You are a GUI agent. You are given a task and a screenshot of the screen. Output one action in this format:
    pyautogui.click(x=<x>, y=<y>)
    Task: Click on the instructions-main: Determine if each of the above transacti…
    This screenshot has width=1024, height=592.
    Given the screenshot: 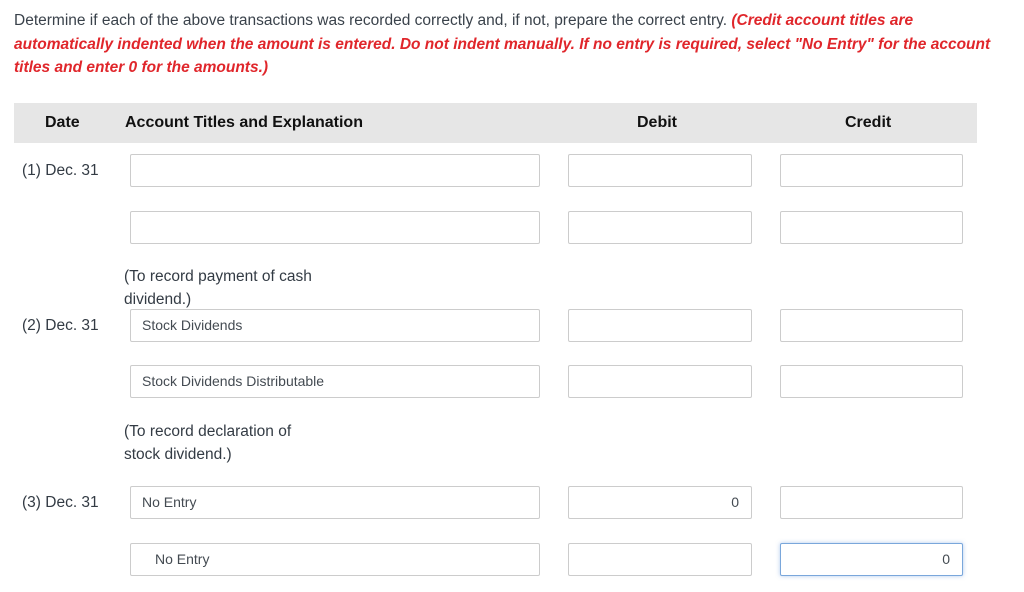 What is the action you would take?
    pyautogui.click(x=371, y=20)
    